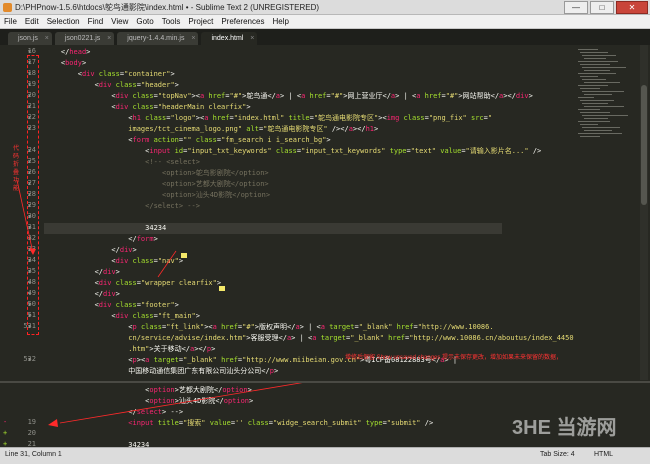 The width and height of the screenshot is (650, 464). Describe the element at coordinates (576, 7) in the screenshot. I see `minimize-button: —` at that location.